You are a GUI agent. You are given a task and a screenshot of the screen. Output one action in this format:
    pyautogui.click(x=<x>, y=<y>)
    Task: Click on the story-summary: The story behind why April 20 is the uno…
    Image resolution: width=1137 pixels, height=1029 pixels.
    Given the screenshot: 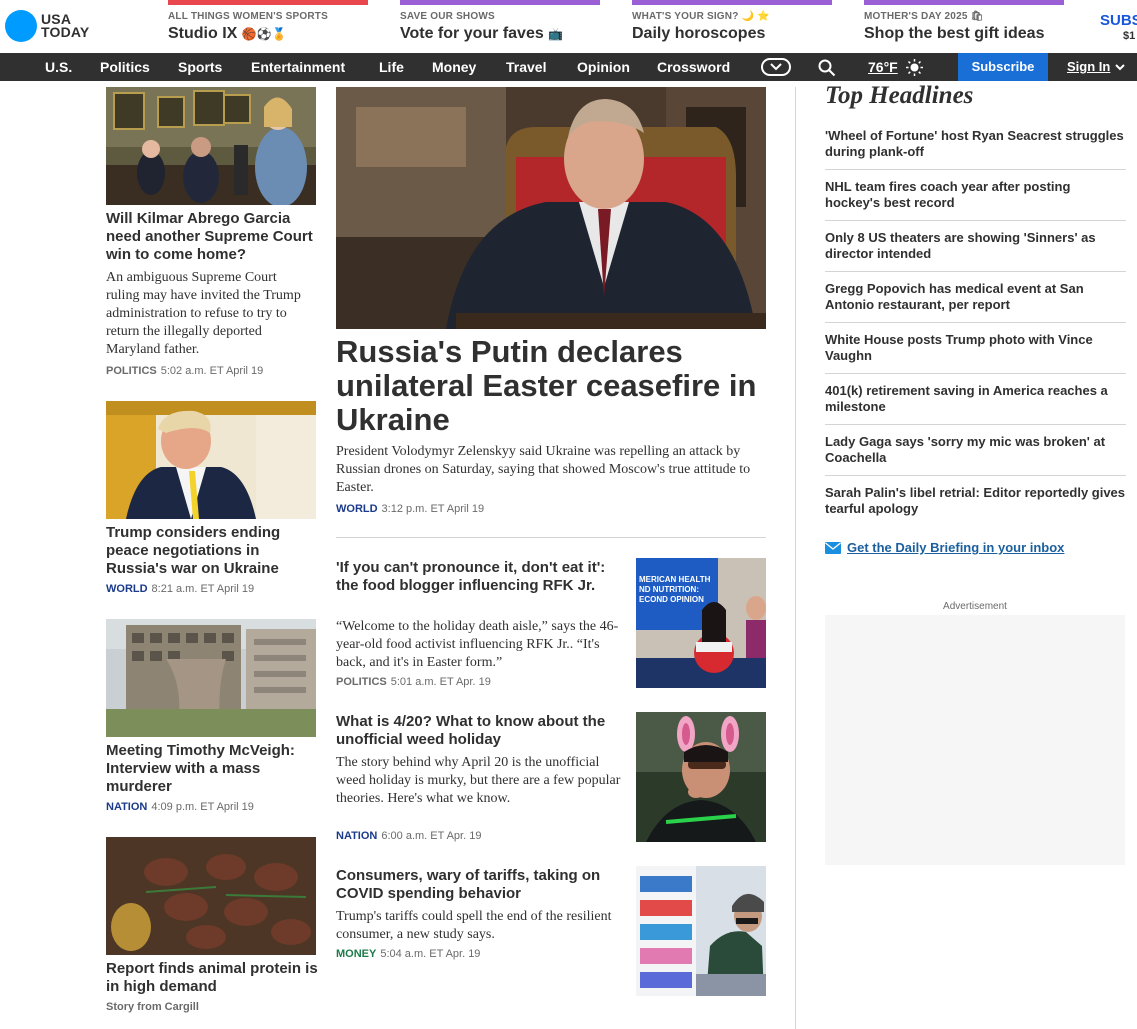 What is the action you would take?
    pyautogui.click(x=478, y=780)
    